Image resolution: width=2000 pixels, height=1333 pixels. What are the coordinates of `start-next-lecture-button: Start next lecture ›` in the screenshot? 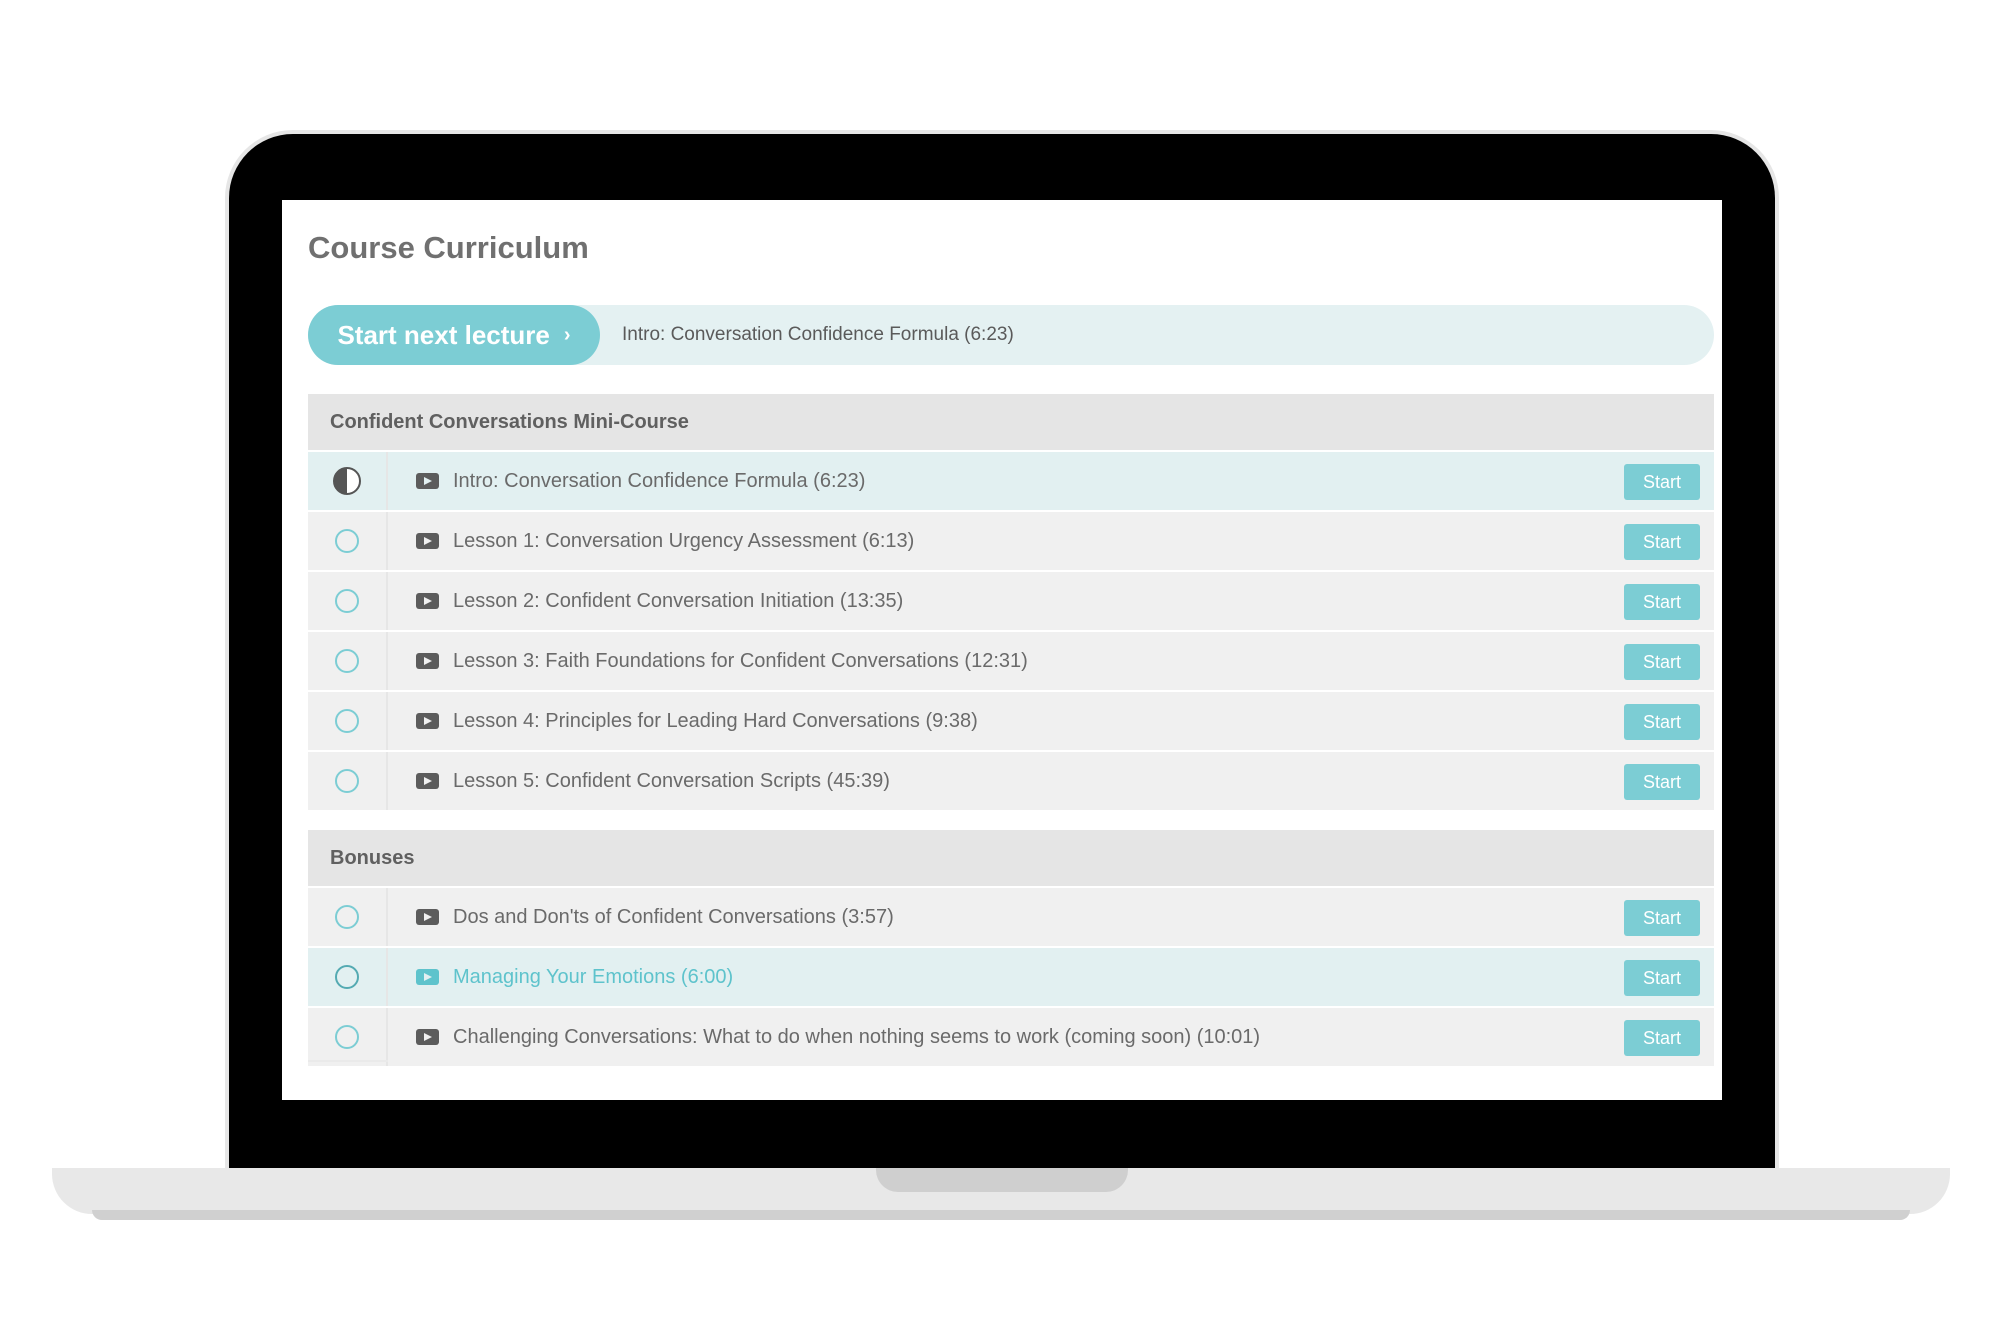 It's located at (454, 335).